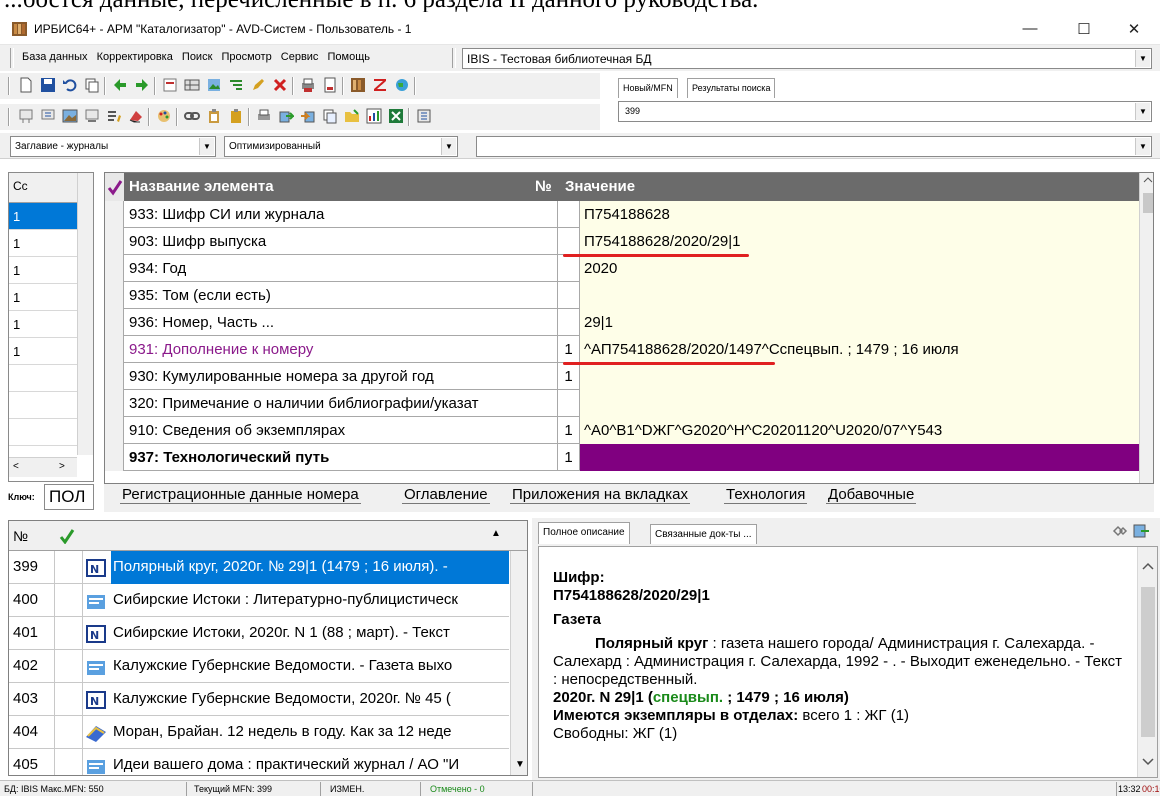  Describe the element at coordinates (330, 85) in the screenshot. I see `document-icon` at that location.